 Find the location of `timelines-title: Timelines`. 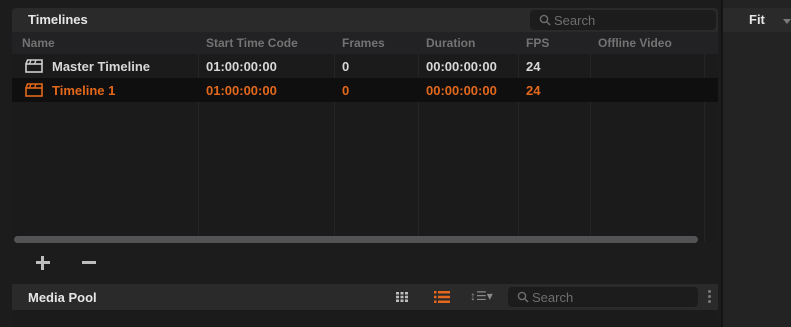

timelines-title: Timelines is located at coordinates (58, 19).